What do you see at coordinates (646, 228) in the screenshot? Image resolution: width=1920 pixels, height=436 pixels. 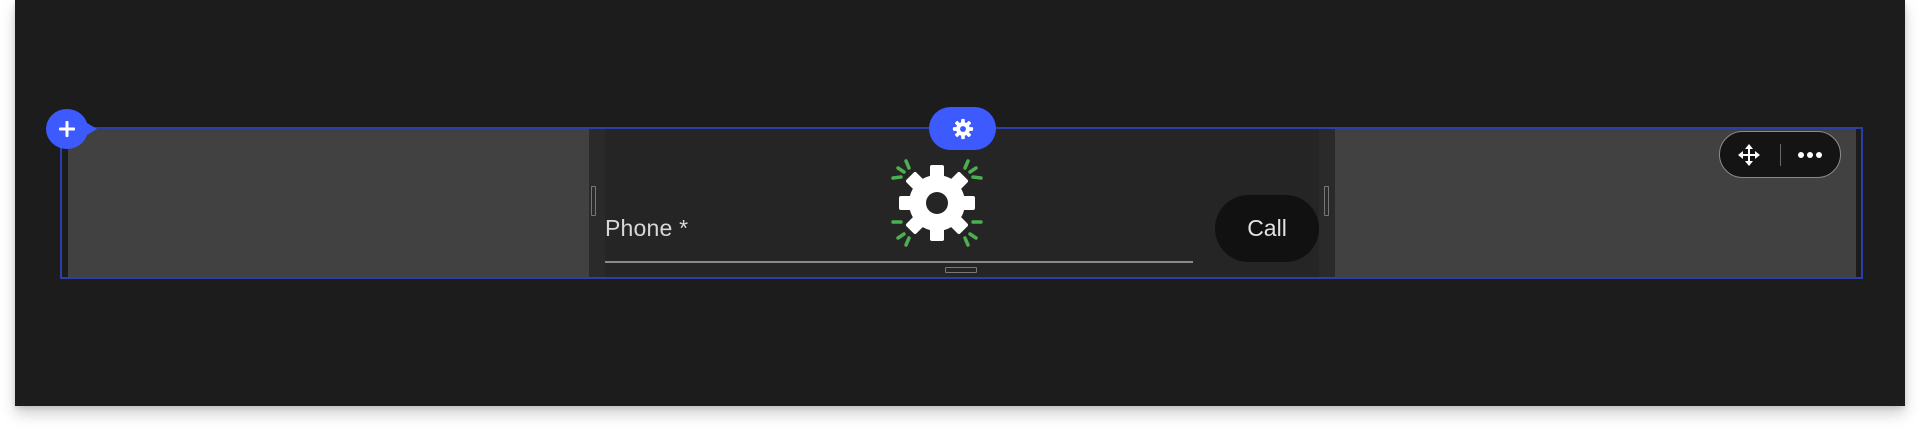 I see `phone-field-label: Phone *` at bounding box center [646, 228].